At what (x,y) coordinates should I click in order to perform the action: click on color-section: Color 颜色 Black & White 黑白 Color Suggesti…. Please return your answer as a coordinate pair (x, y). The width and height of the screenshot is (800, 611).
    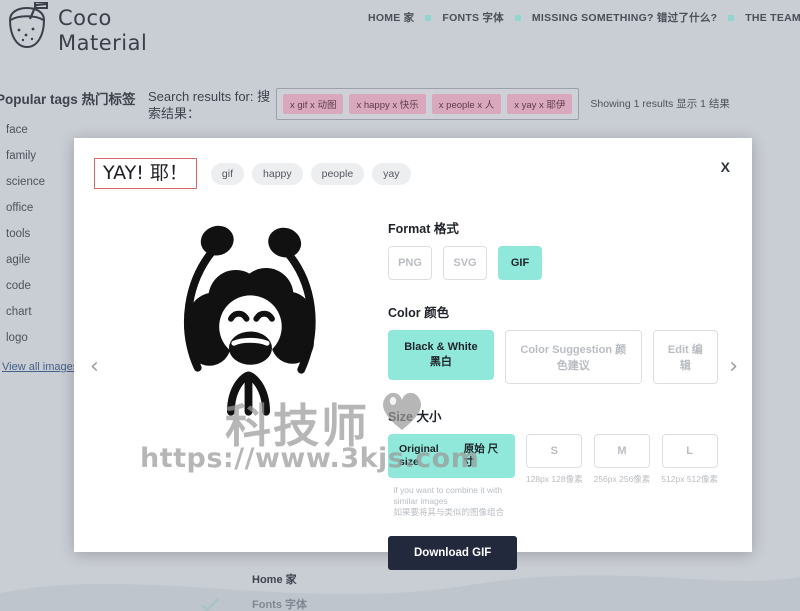
    Looking at the image, I should click on (553, 343).